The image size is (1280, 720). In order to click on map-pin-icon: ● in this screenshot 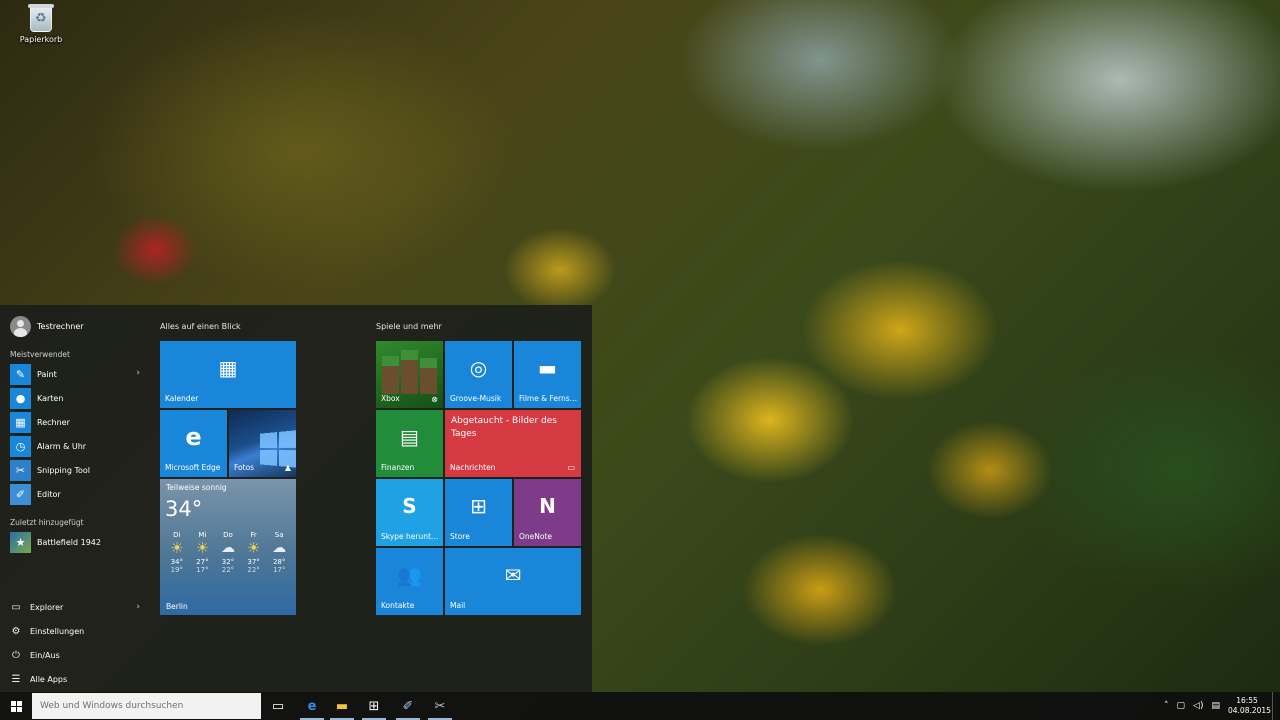, I will do `click(20, 398)`.